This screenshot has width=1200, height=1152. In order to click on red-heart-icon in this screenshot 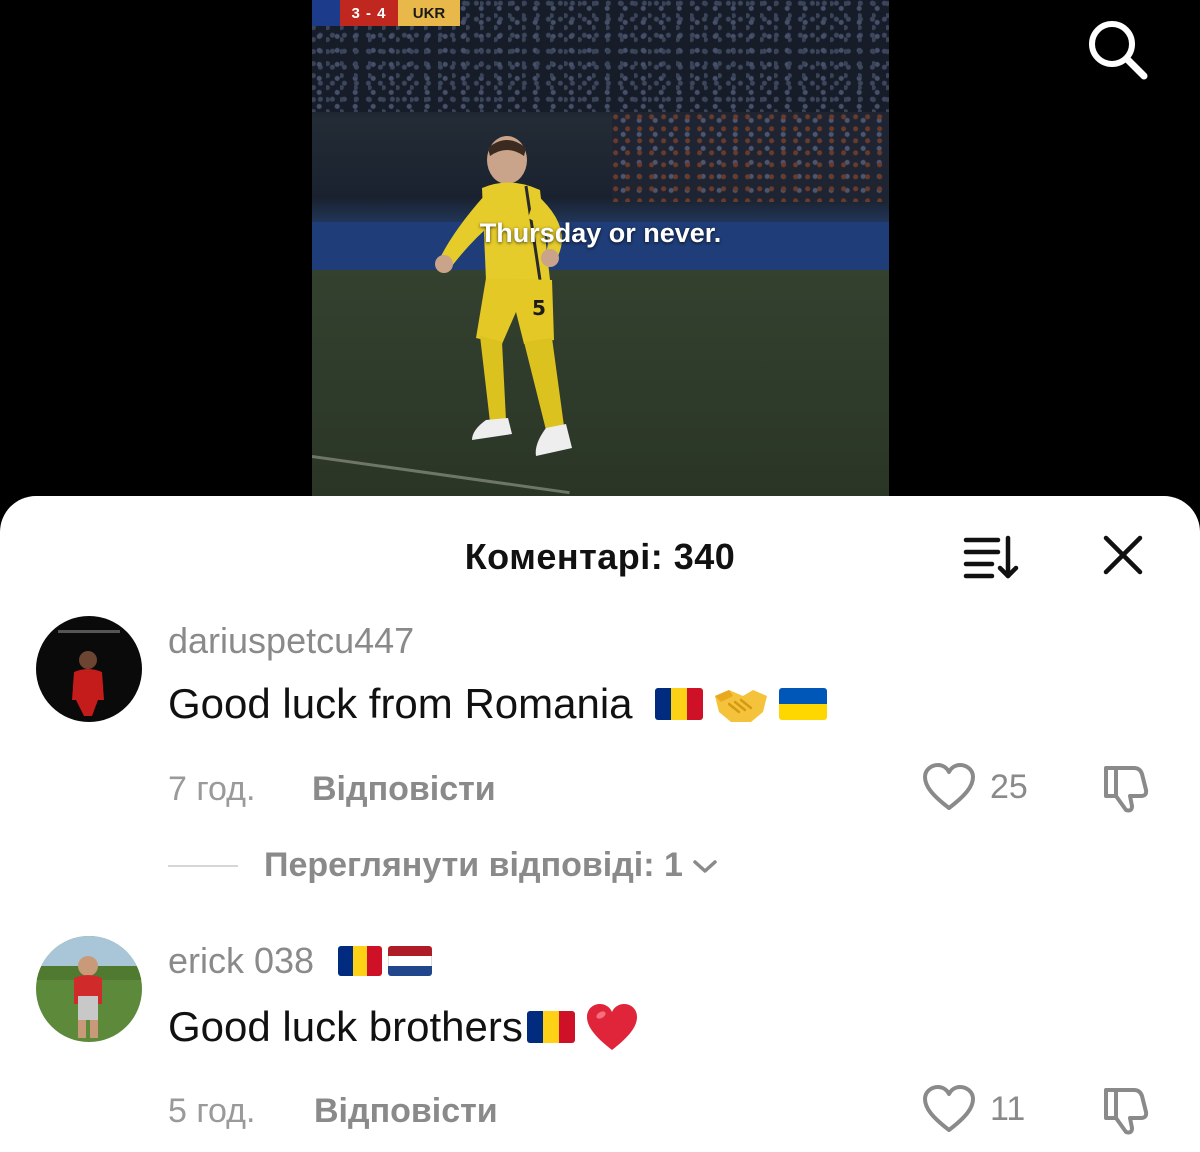, I will do `click(611, 1027)`.